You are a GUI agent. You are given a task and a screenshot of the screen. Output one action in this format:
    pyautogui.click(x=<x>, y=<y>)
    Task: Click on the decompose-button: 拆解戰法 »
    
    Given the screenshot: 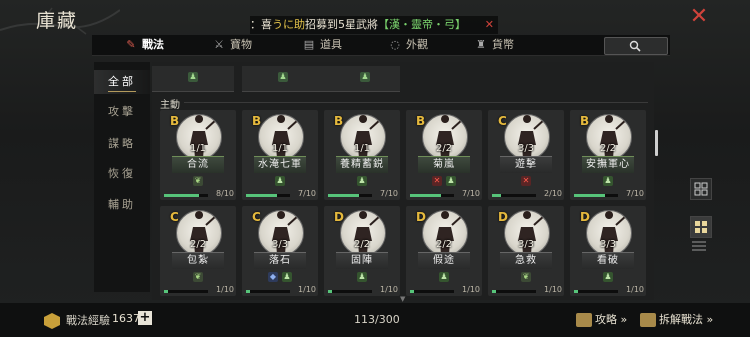 What is the action you would take?
    pyautogui.click(x=676, y=319)
    